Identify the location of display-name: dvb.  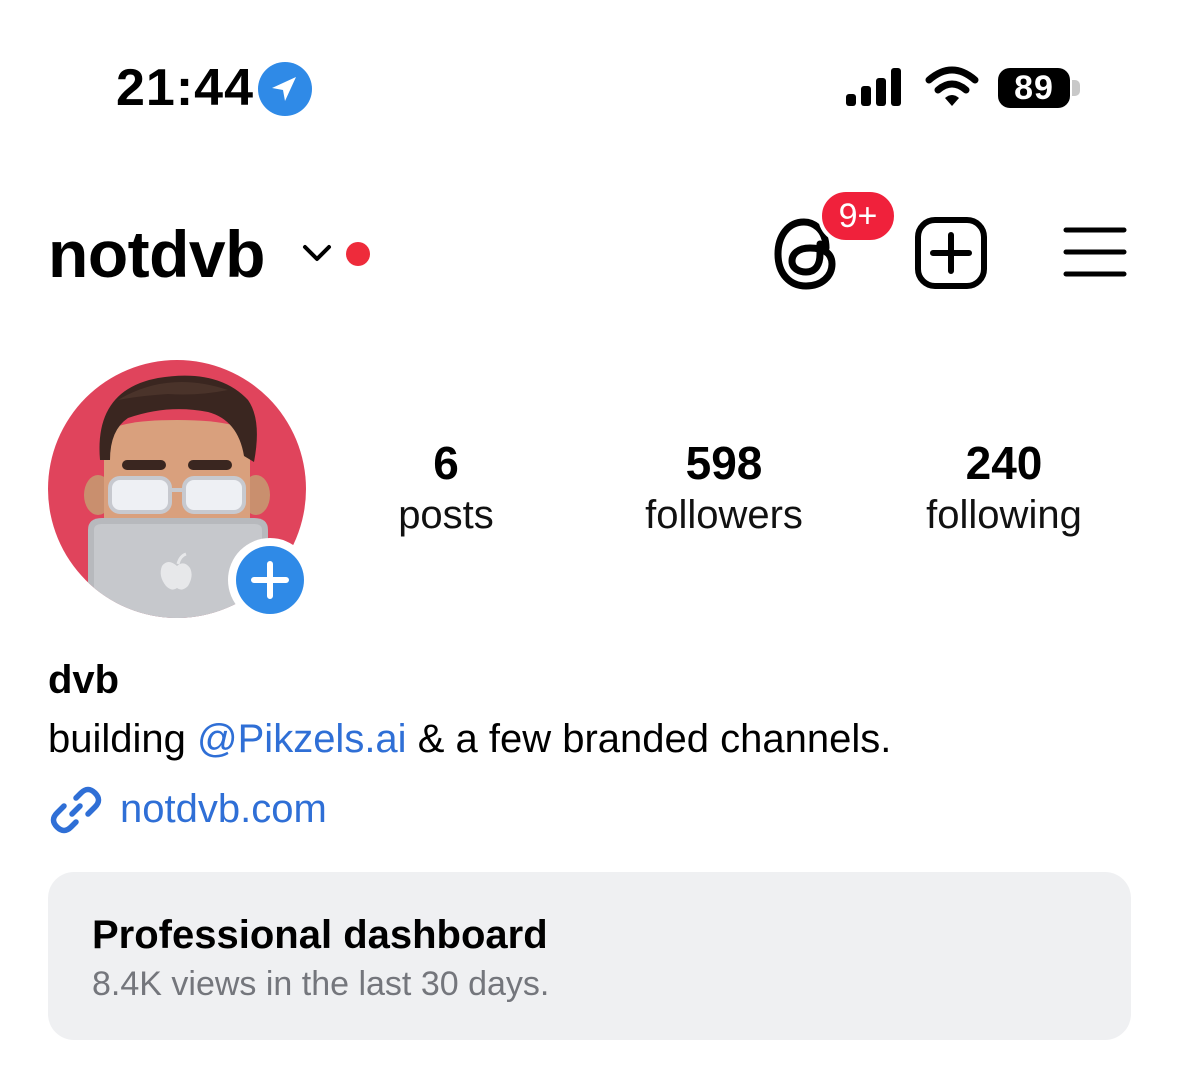
(84, 680).